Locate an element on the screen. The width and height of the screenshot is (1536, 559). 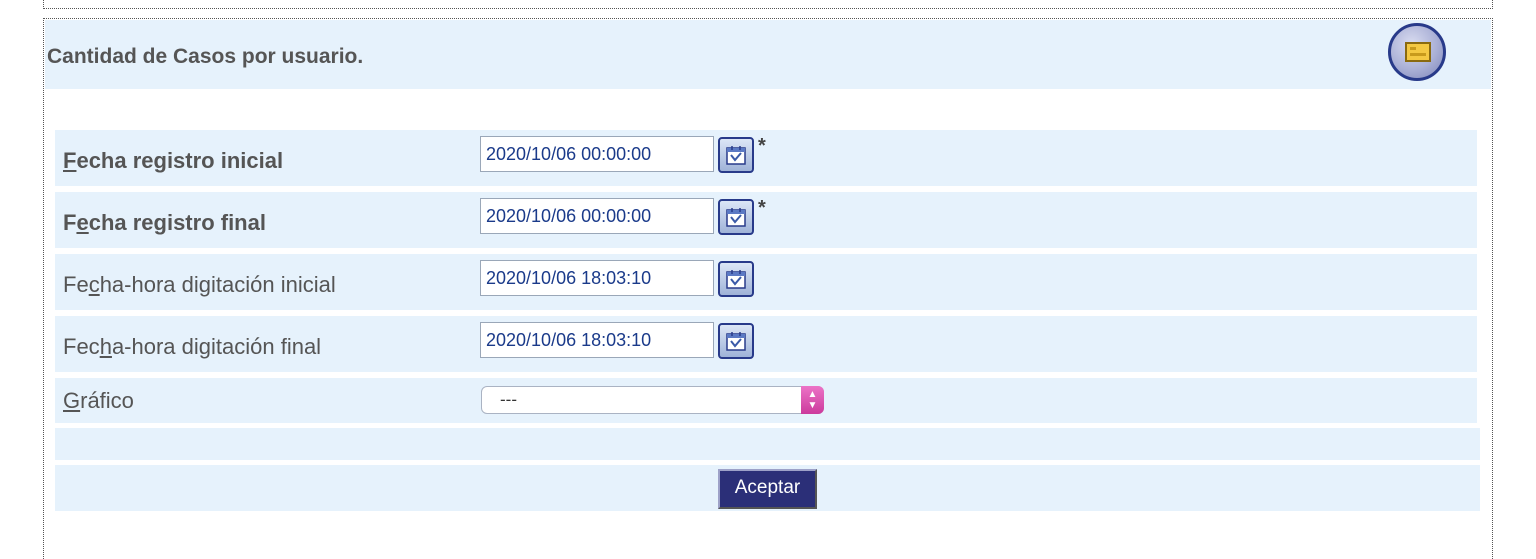
field-label: Fecha-hora digitación final is located at coordinates (192, 346).